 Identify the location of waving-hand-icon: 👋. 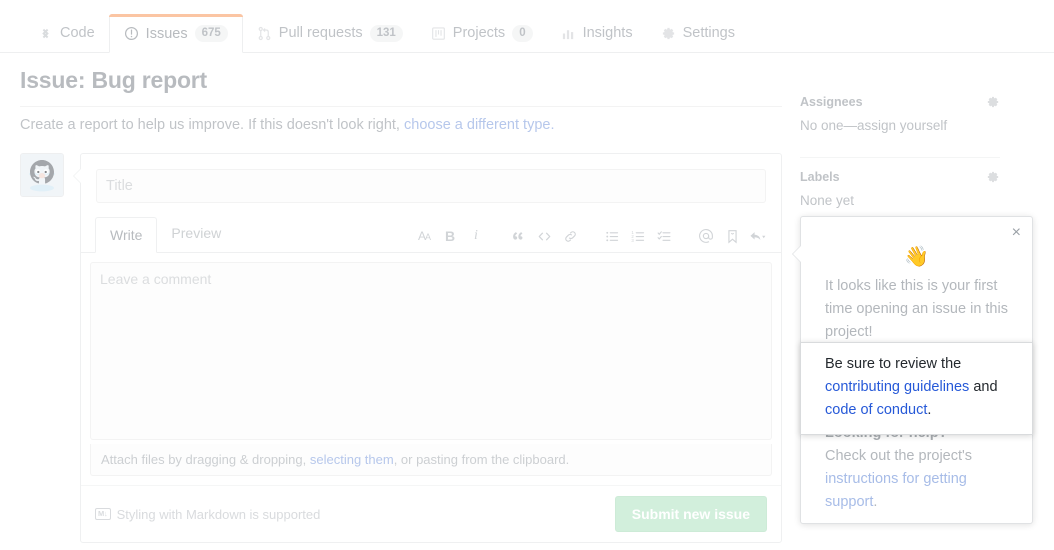
(916, 257).